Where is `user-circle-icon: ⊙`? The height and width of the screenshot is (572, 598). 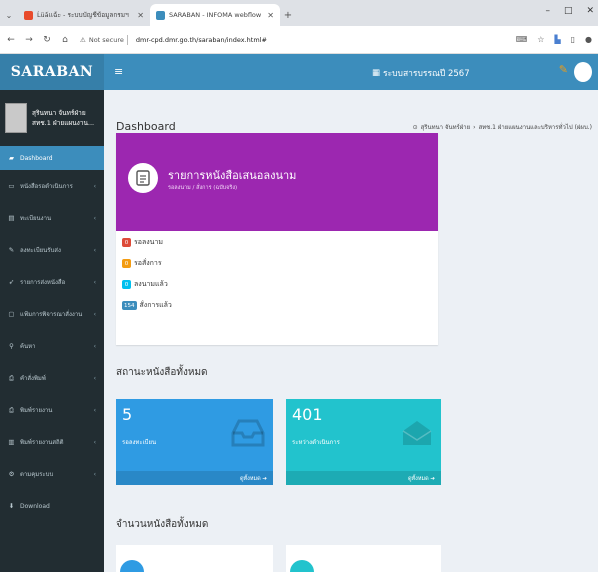 user-circle-icon: ⊙ is located at coordinates (415, 127).